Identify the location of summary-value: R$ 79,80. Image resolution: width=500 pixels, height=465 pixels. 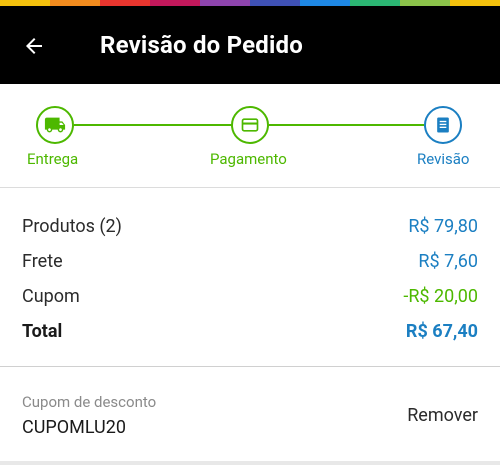
(443, 226).